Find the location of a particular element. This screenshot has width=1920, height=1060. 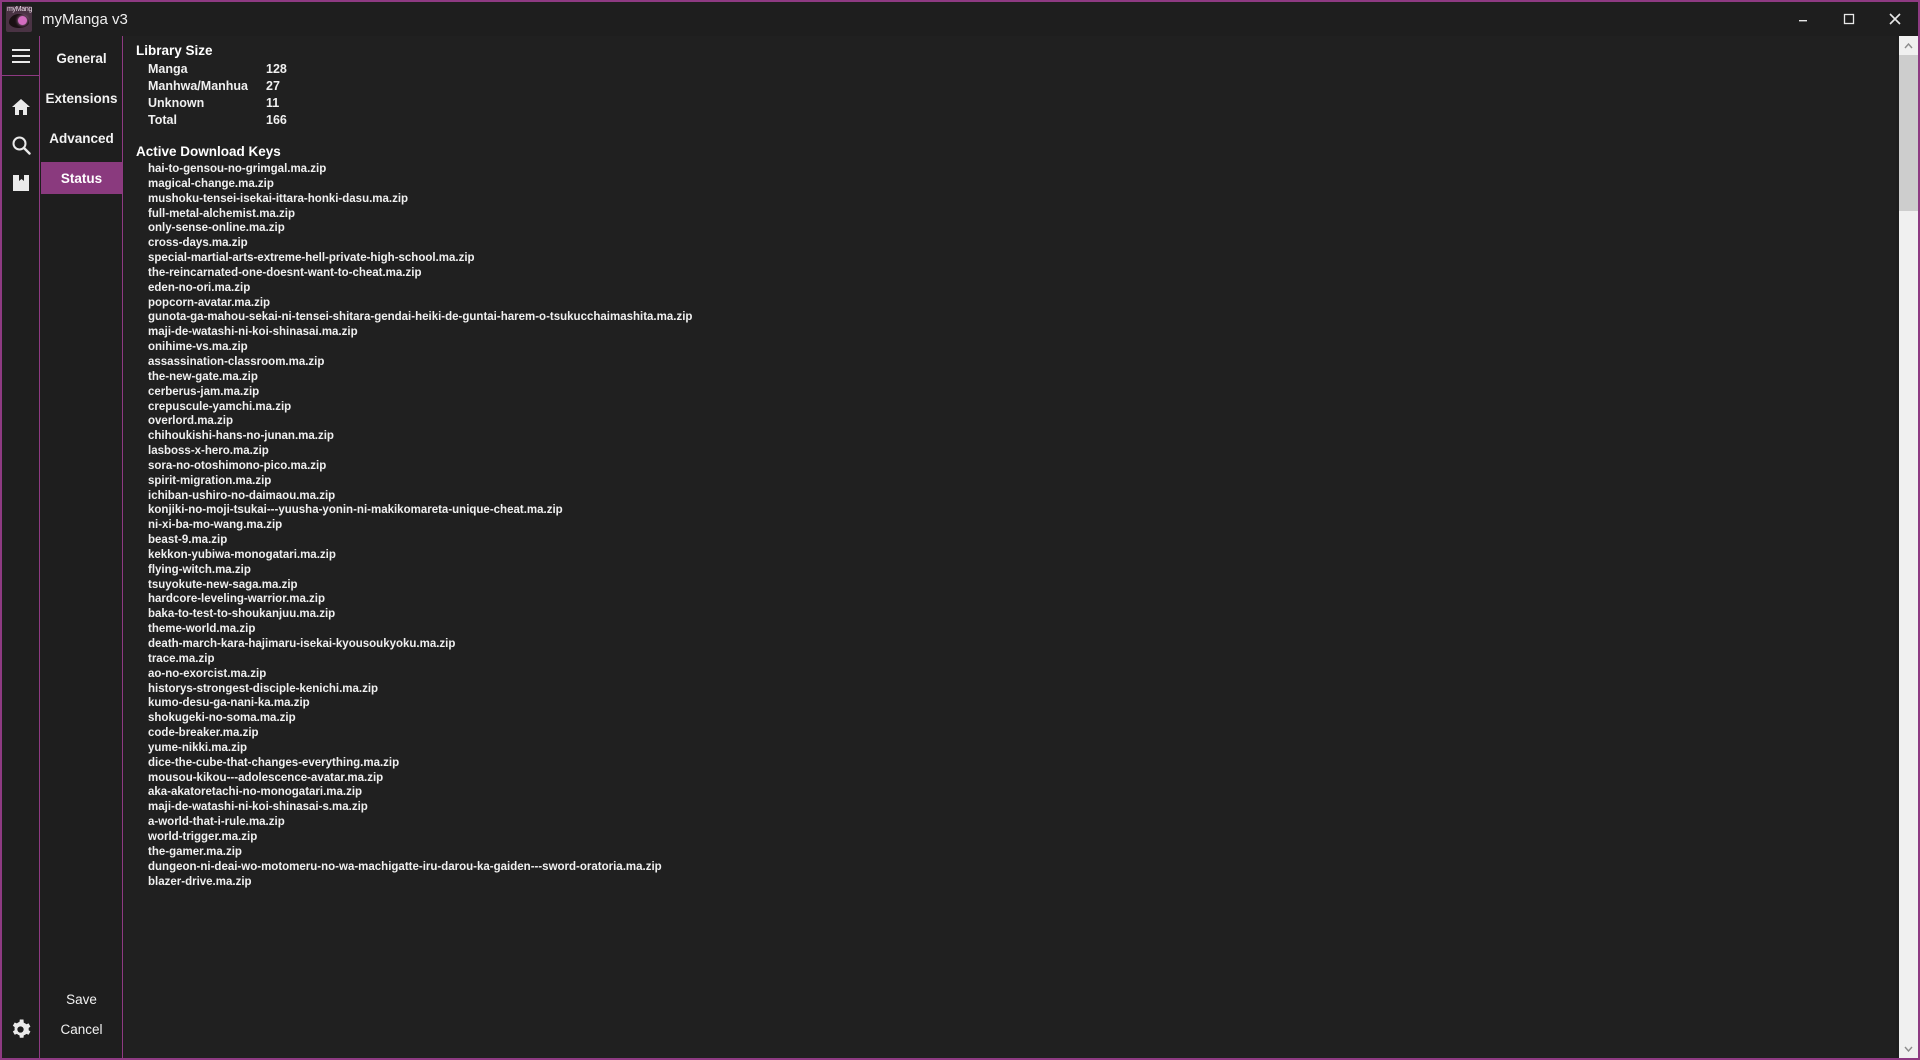

scroll-down-button is located at coordinates (1908, 1048).